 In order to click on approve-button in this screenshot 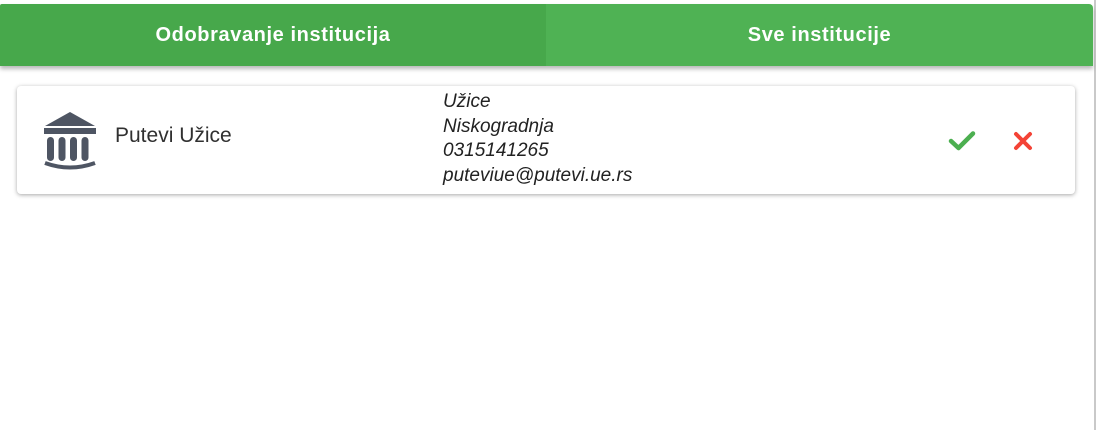, I will do `click(962, 141)`.